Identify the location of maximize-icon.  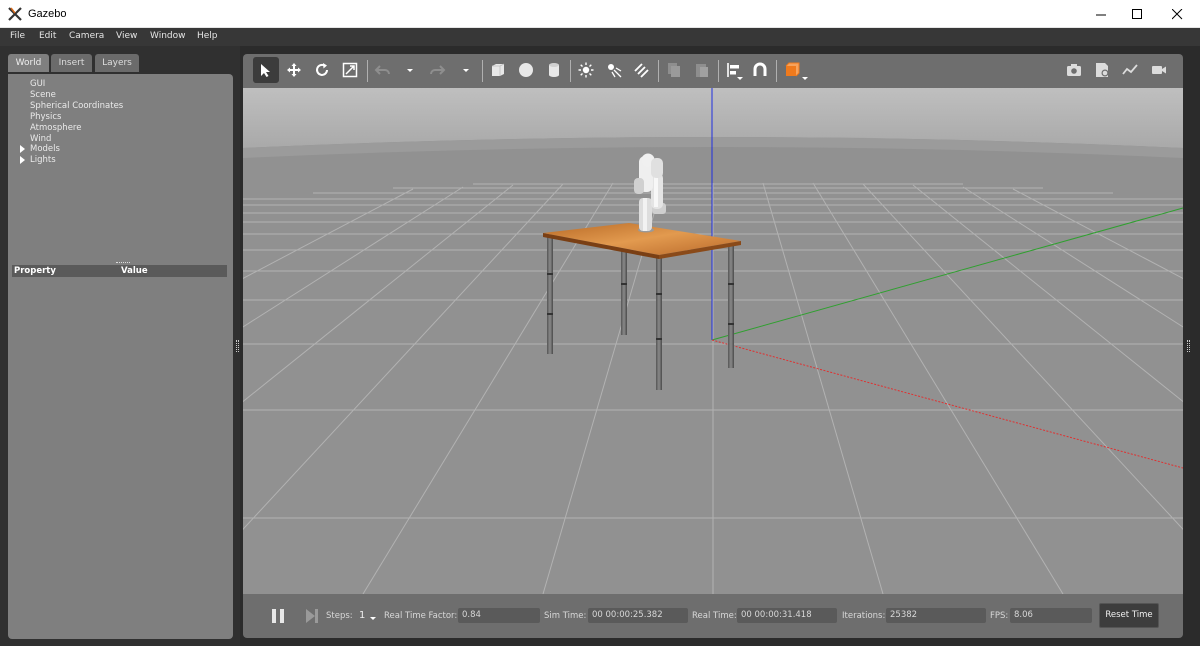
(1136, 13).